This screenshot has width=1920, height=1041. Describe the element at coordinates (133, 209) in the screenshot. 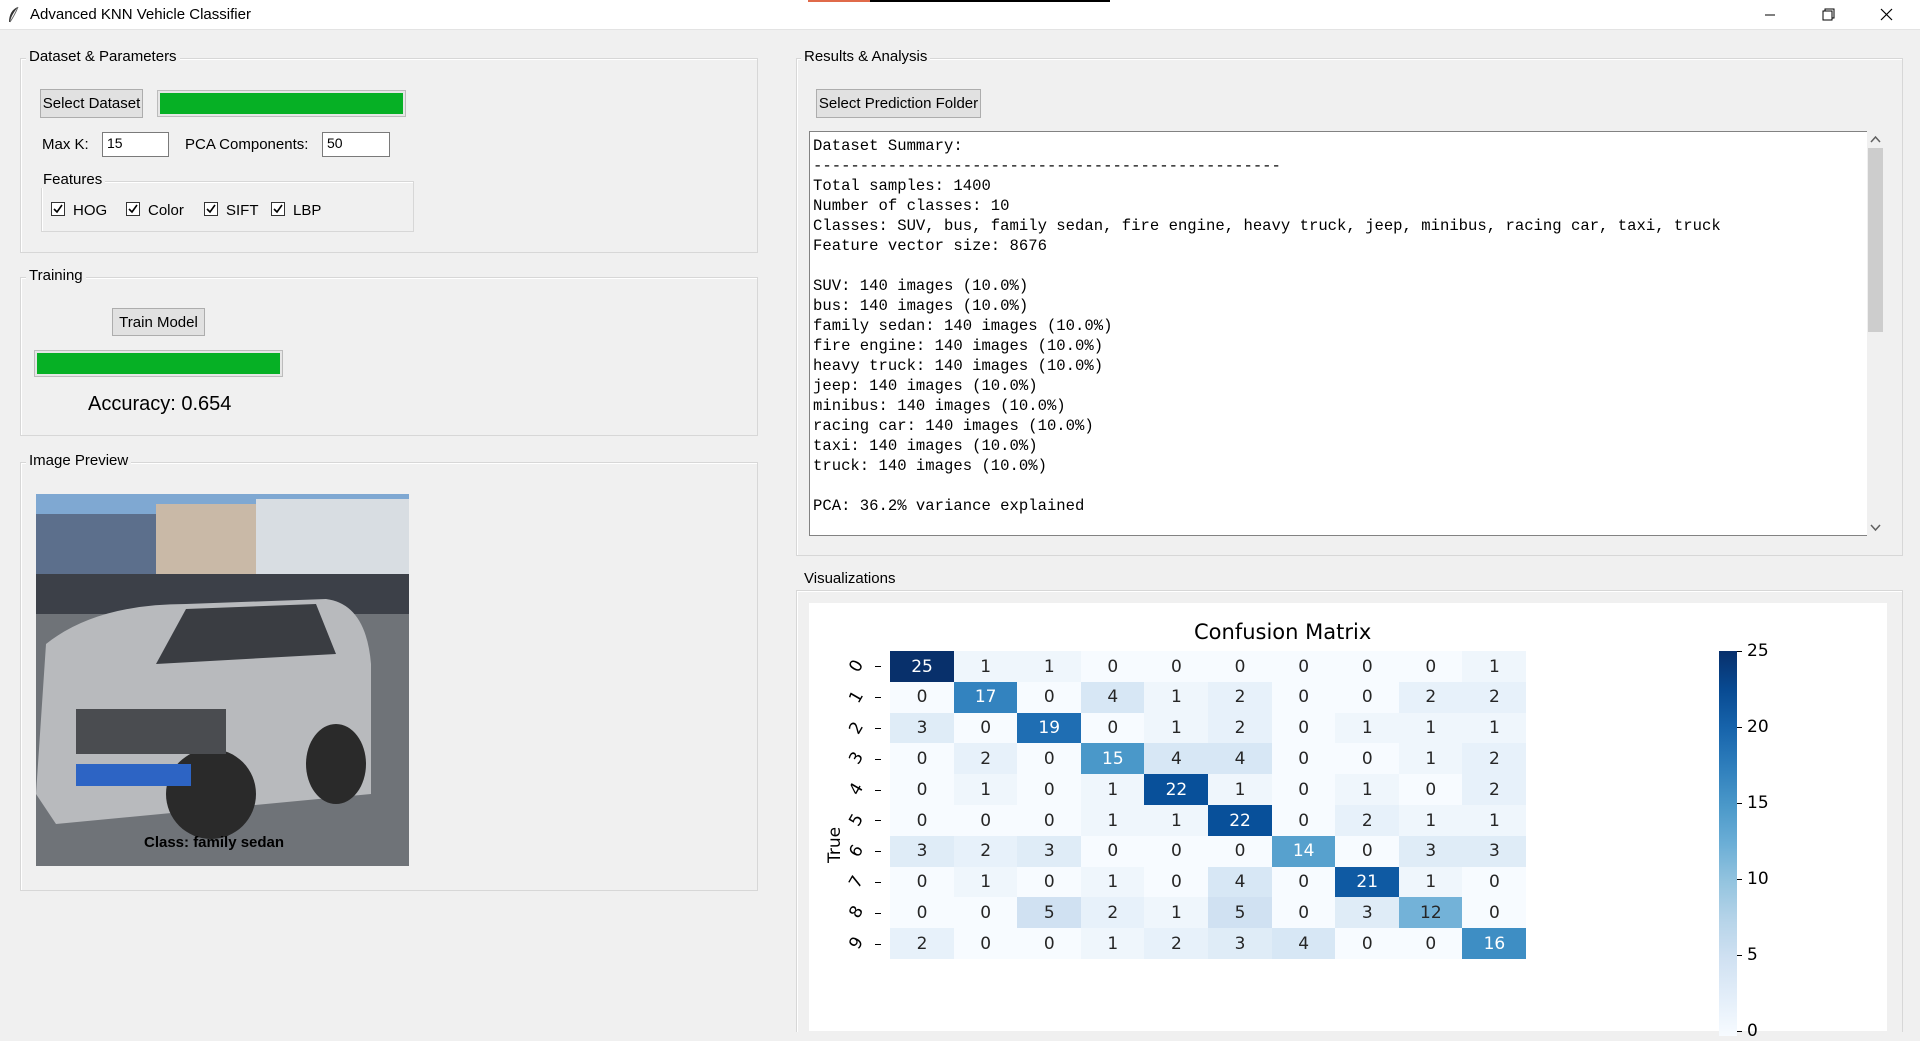

I see `color-checkbox` at that location.